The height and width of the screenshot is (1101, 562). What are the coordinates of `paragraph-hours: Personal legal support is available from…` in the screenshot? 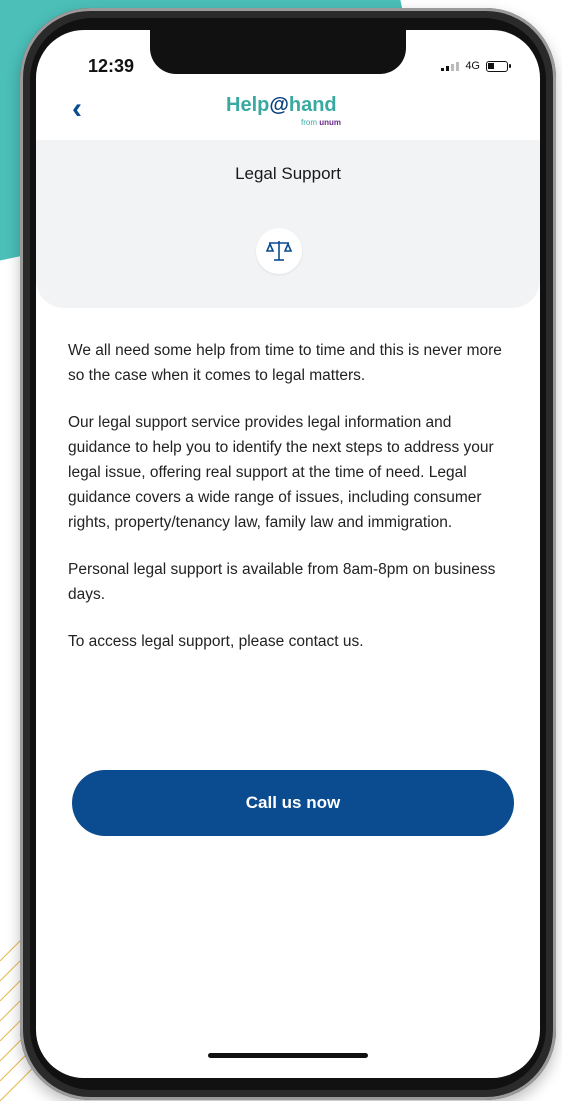 It's located at (282, 582).